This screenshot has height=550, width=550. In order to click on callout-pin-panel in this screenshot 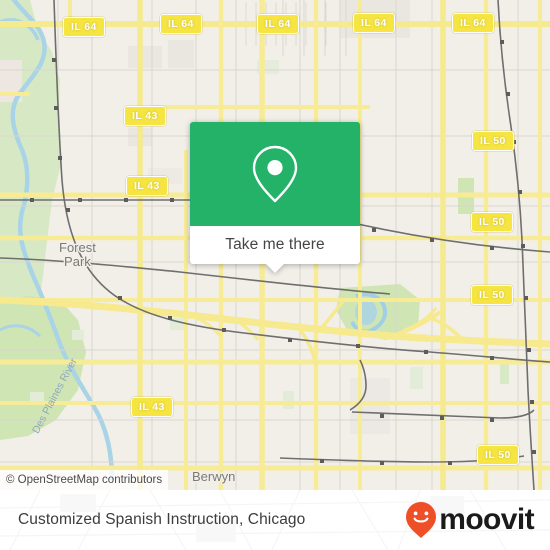, I will do `click(275, 174)`.